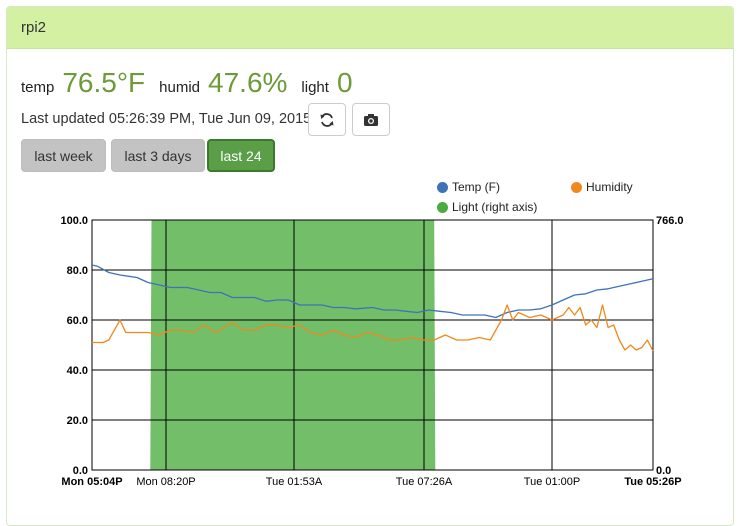 The height and width of the screenshot is (526, 744). I want to click on legend-temp-swatch, so click(442, 187).